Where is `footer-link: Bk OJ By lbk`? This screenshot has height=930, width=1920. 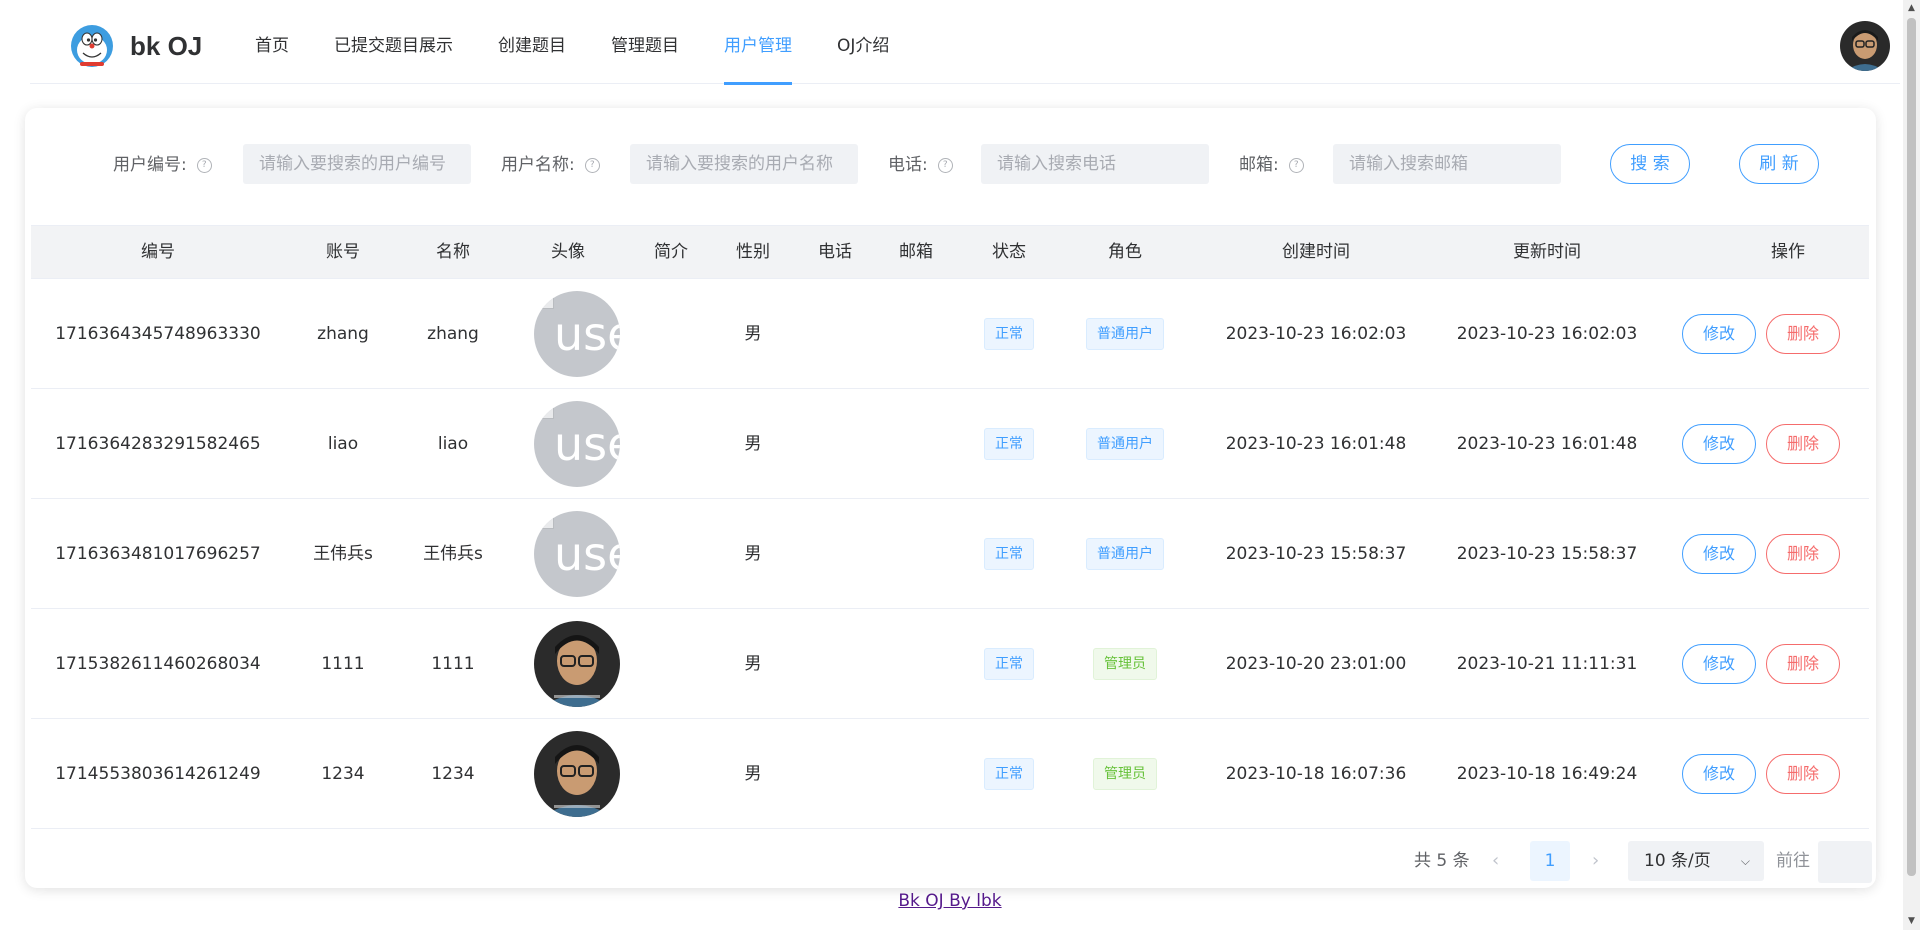
footer-link: Bk OJ By lbk is located at coordinates (950, 901).